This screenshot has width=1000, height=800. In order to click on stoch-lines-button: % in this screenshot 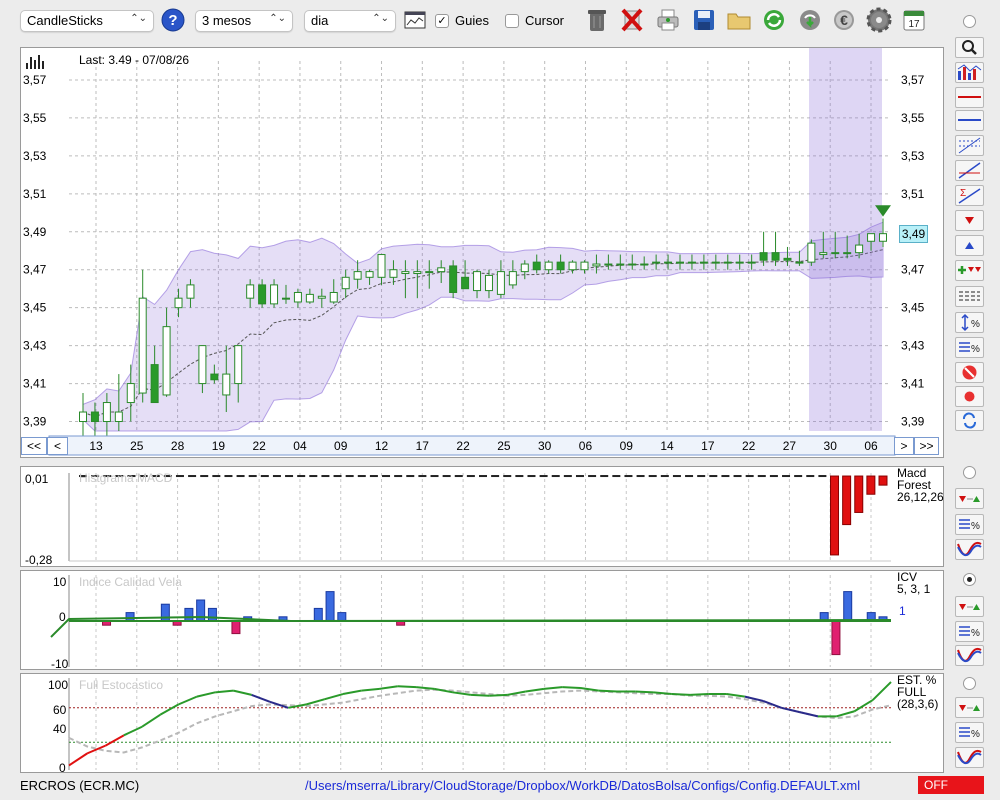, I will do `click(969, 732)`.